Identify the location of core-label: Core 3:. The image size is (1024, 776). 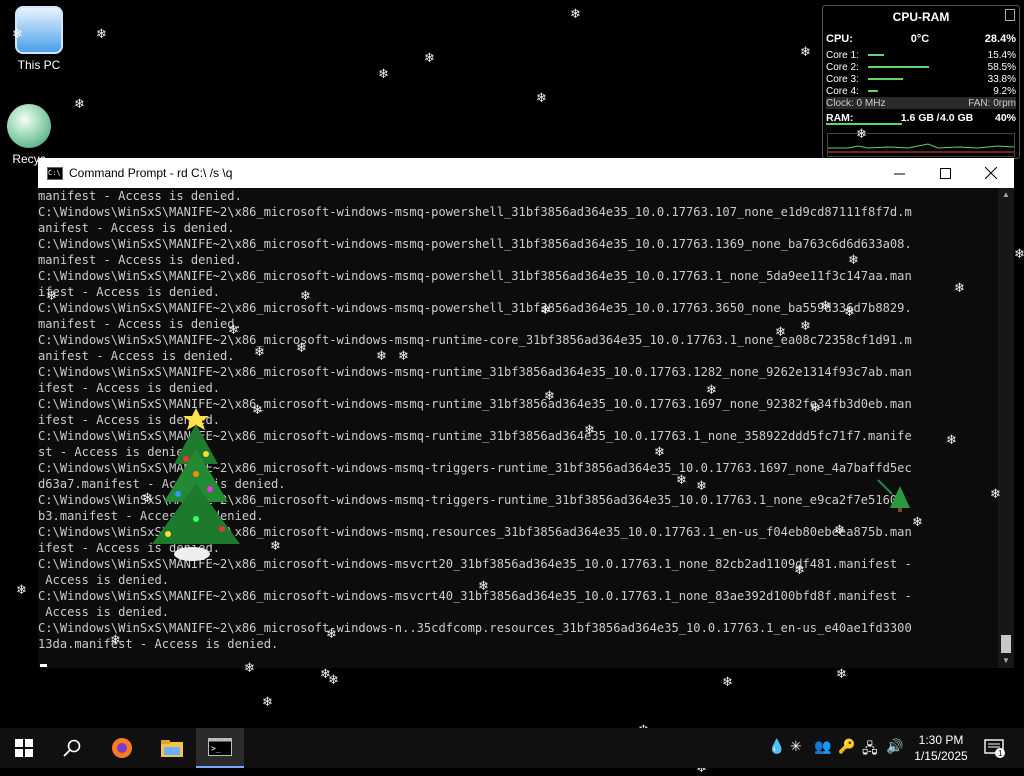
(842, 79).